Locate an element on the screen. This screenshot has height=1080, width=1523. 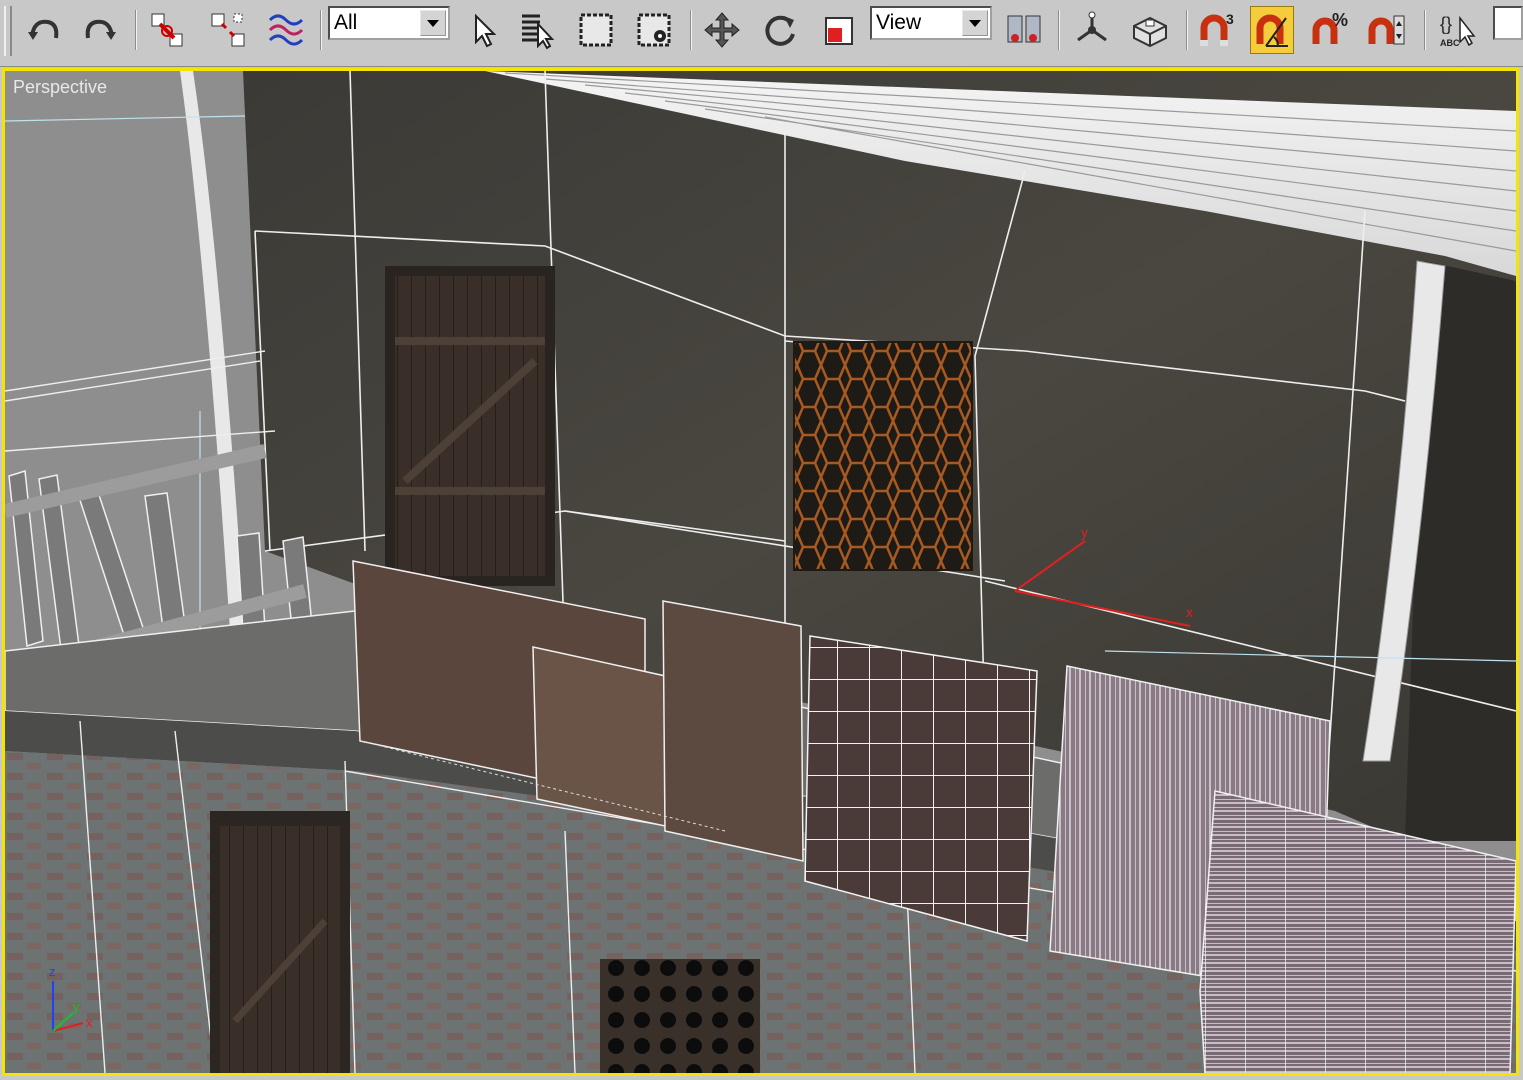
select-by-name-icon is located at coordinates (538, 32).